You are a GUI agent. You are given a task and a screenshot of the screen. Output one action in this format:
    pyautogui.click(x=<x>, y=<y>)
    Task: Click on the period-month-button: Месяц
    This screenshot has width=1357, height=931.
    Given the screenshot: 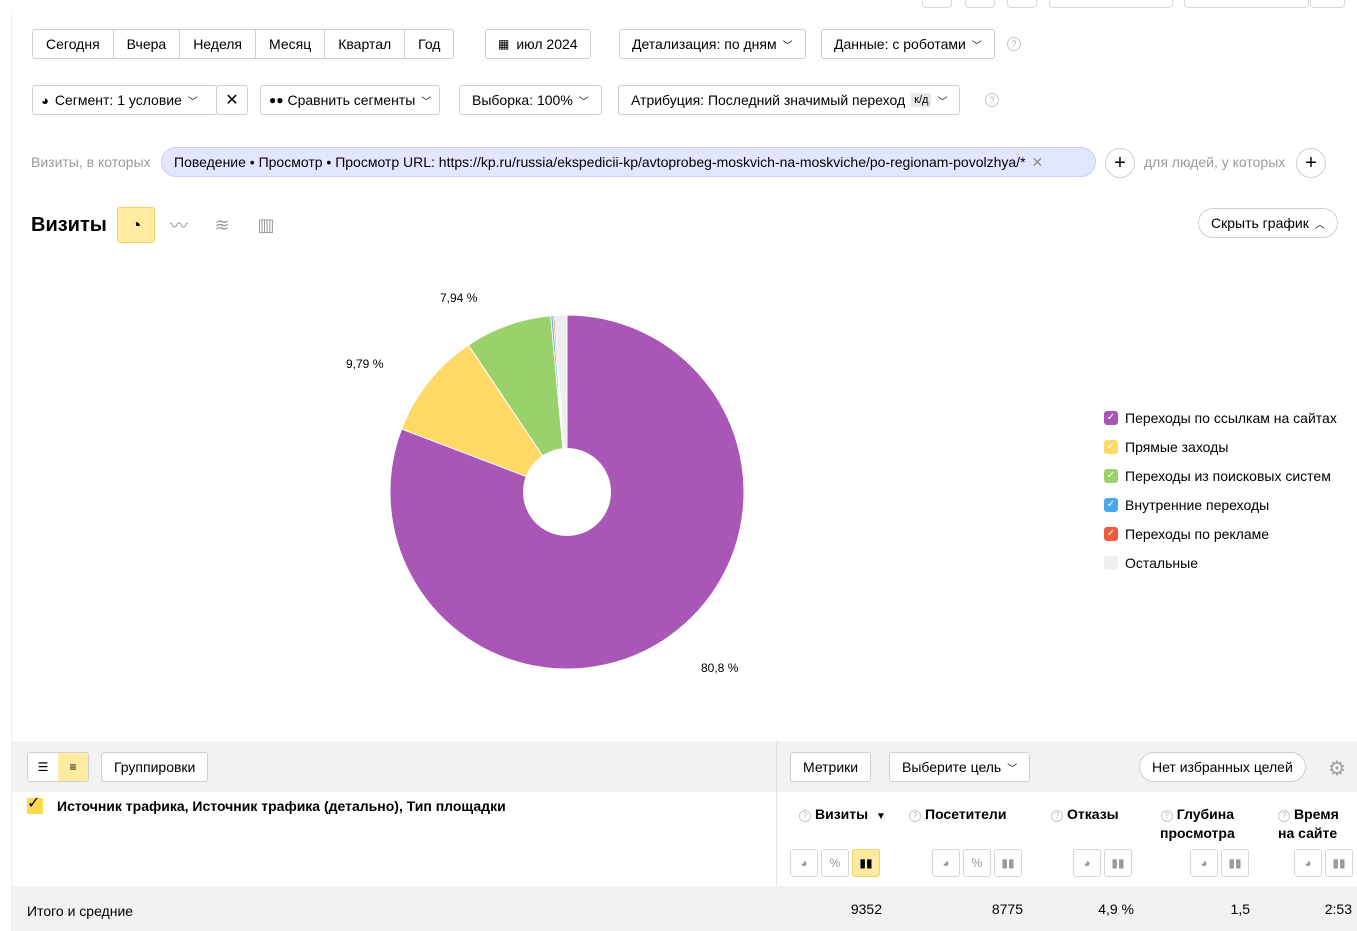 What is the action you would take?
    pyautogui.click(x=291, y=44)
    